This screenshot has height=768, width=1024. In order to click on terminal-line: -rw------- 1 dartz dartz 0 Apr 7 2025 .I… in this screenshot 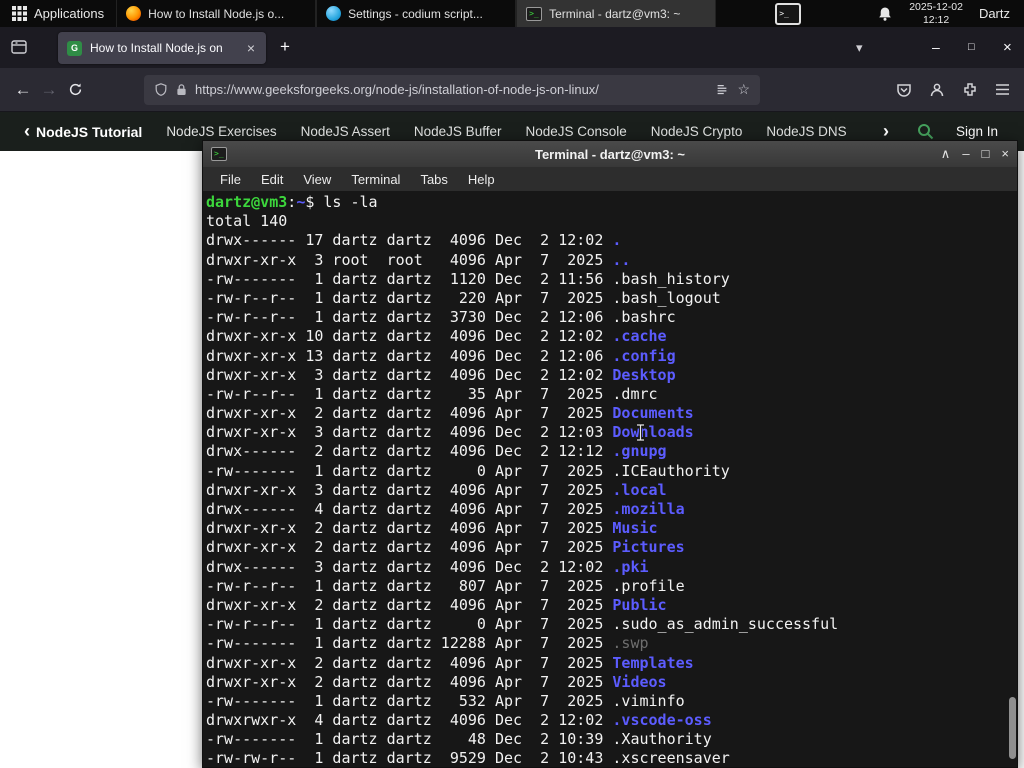, I will do `click(468, 470)`.